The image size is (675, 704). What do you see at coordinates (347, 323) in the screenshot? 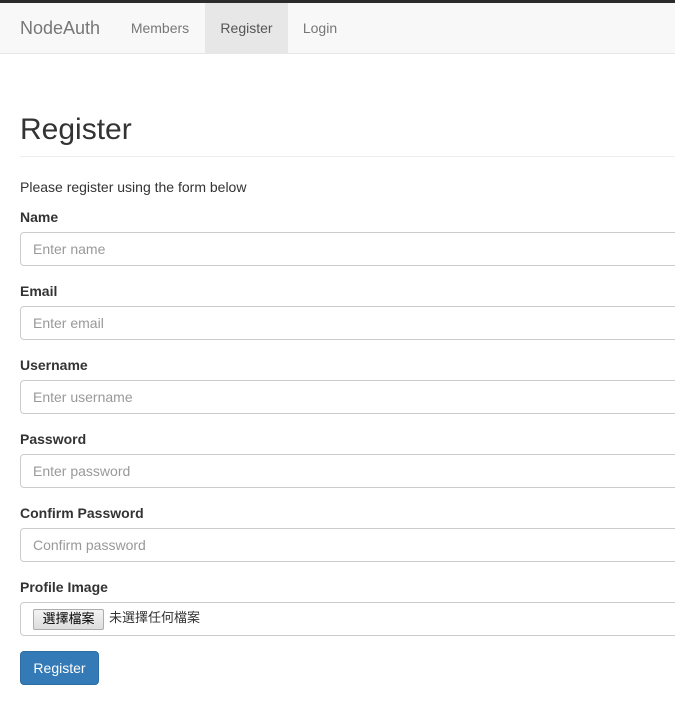
I see `email-input` at bounding box center [347, 323].